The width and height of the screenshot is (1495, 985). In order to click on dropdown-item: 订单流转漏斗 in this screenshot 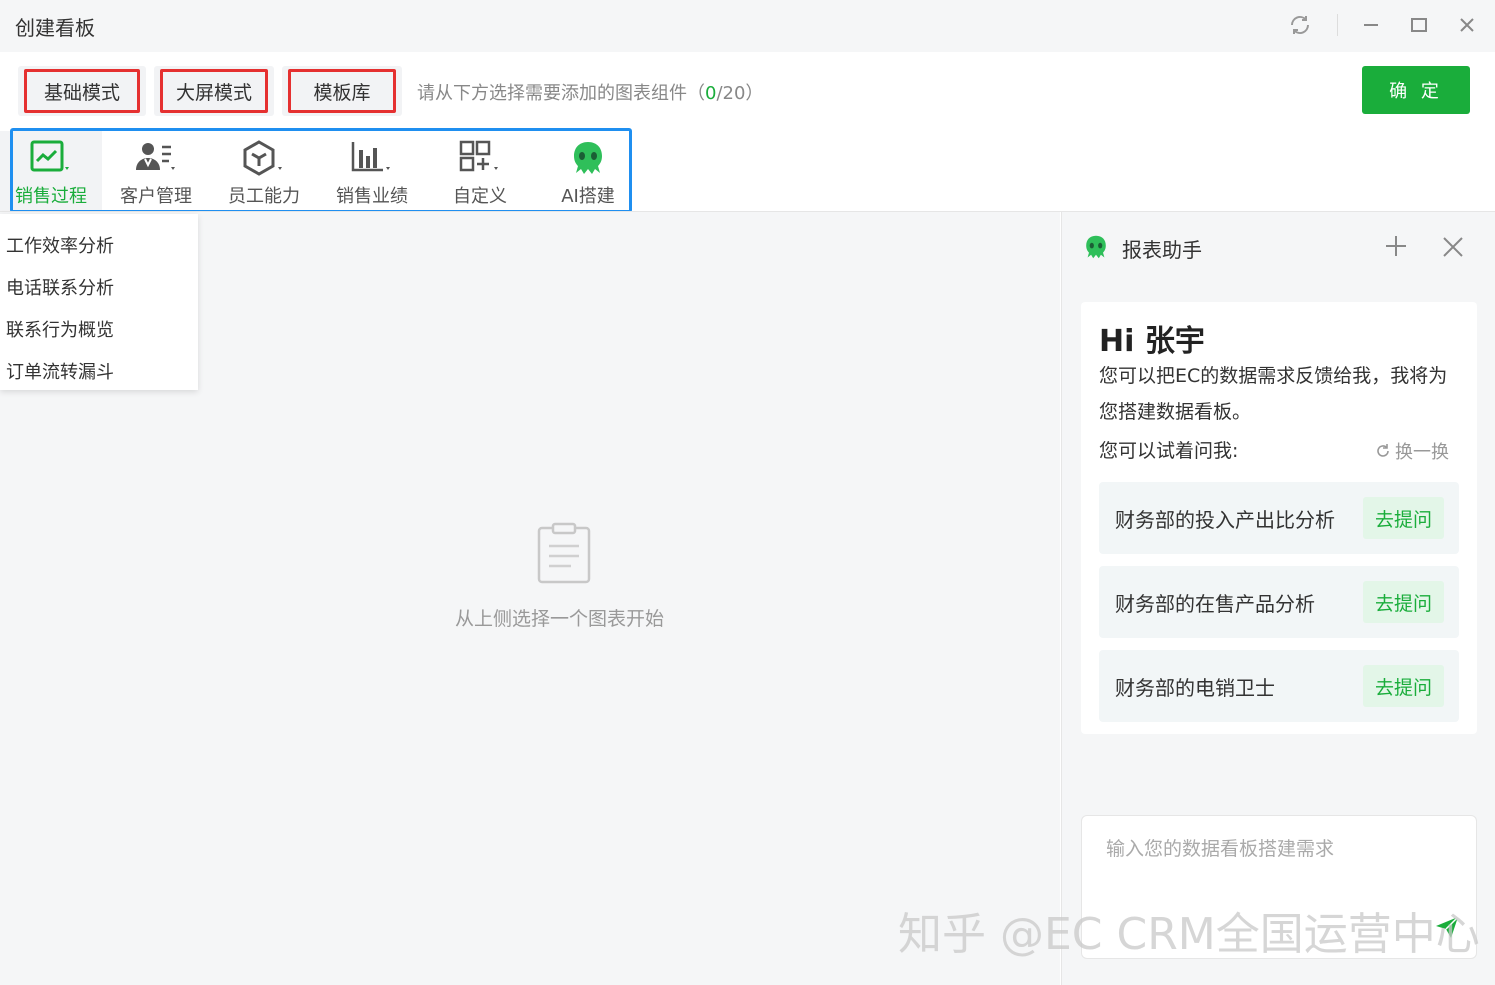, I will do `click(99, 371)`.